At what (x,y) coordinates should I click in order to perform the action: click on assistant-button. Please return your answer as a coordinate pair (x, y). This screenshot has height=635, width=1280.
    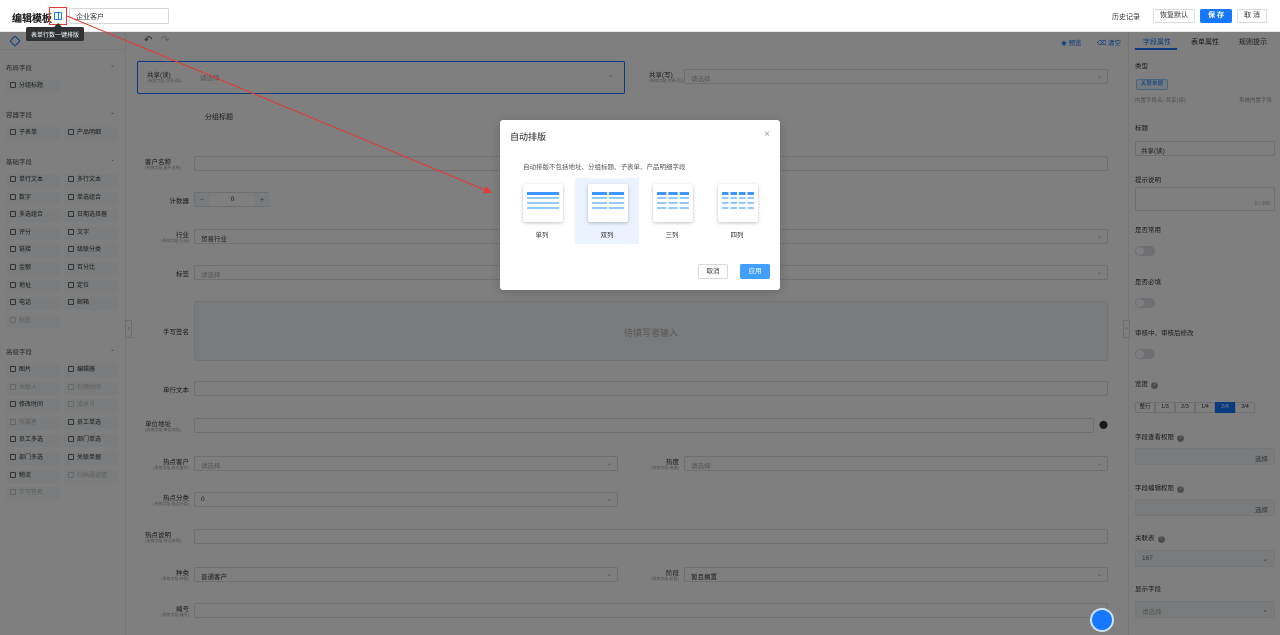
    Looking at the image, I should click on (1102, 620).